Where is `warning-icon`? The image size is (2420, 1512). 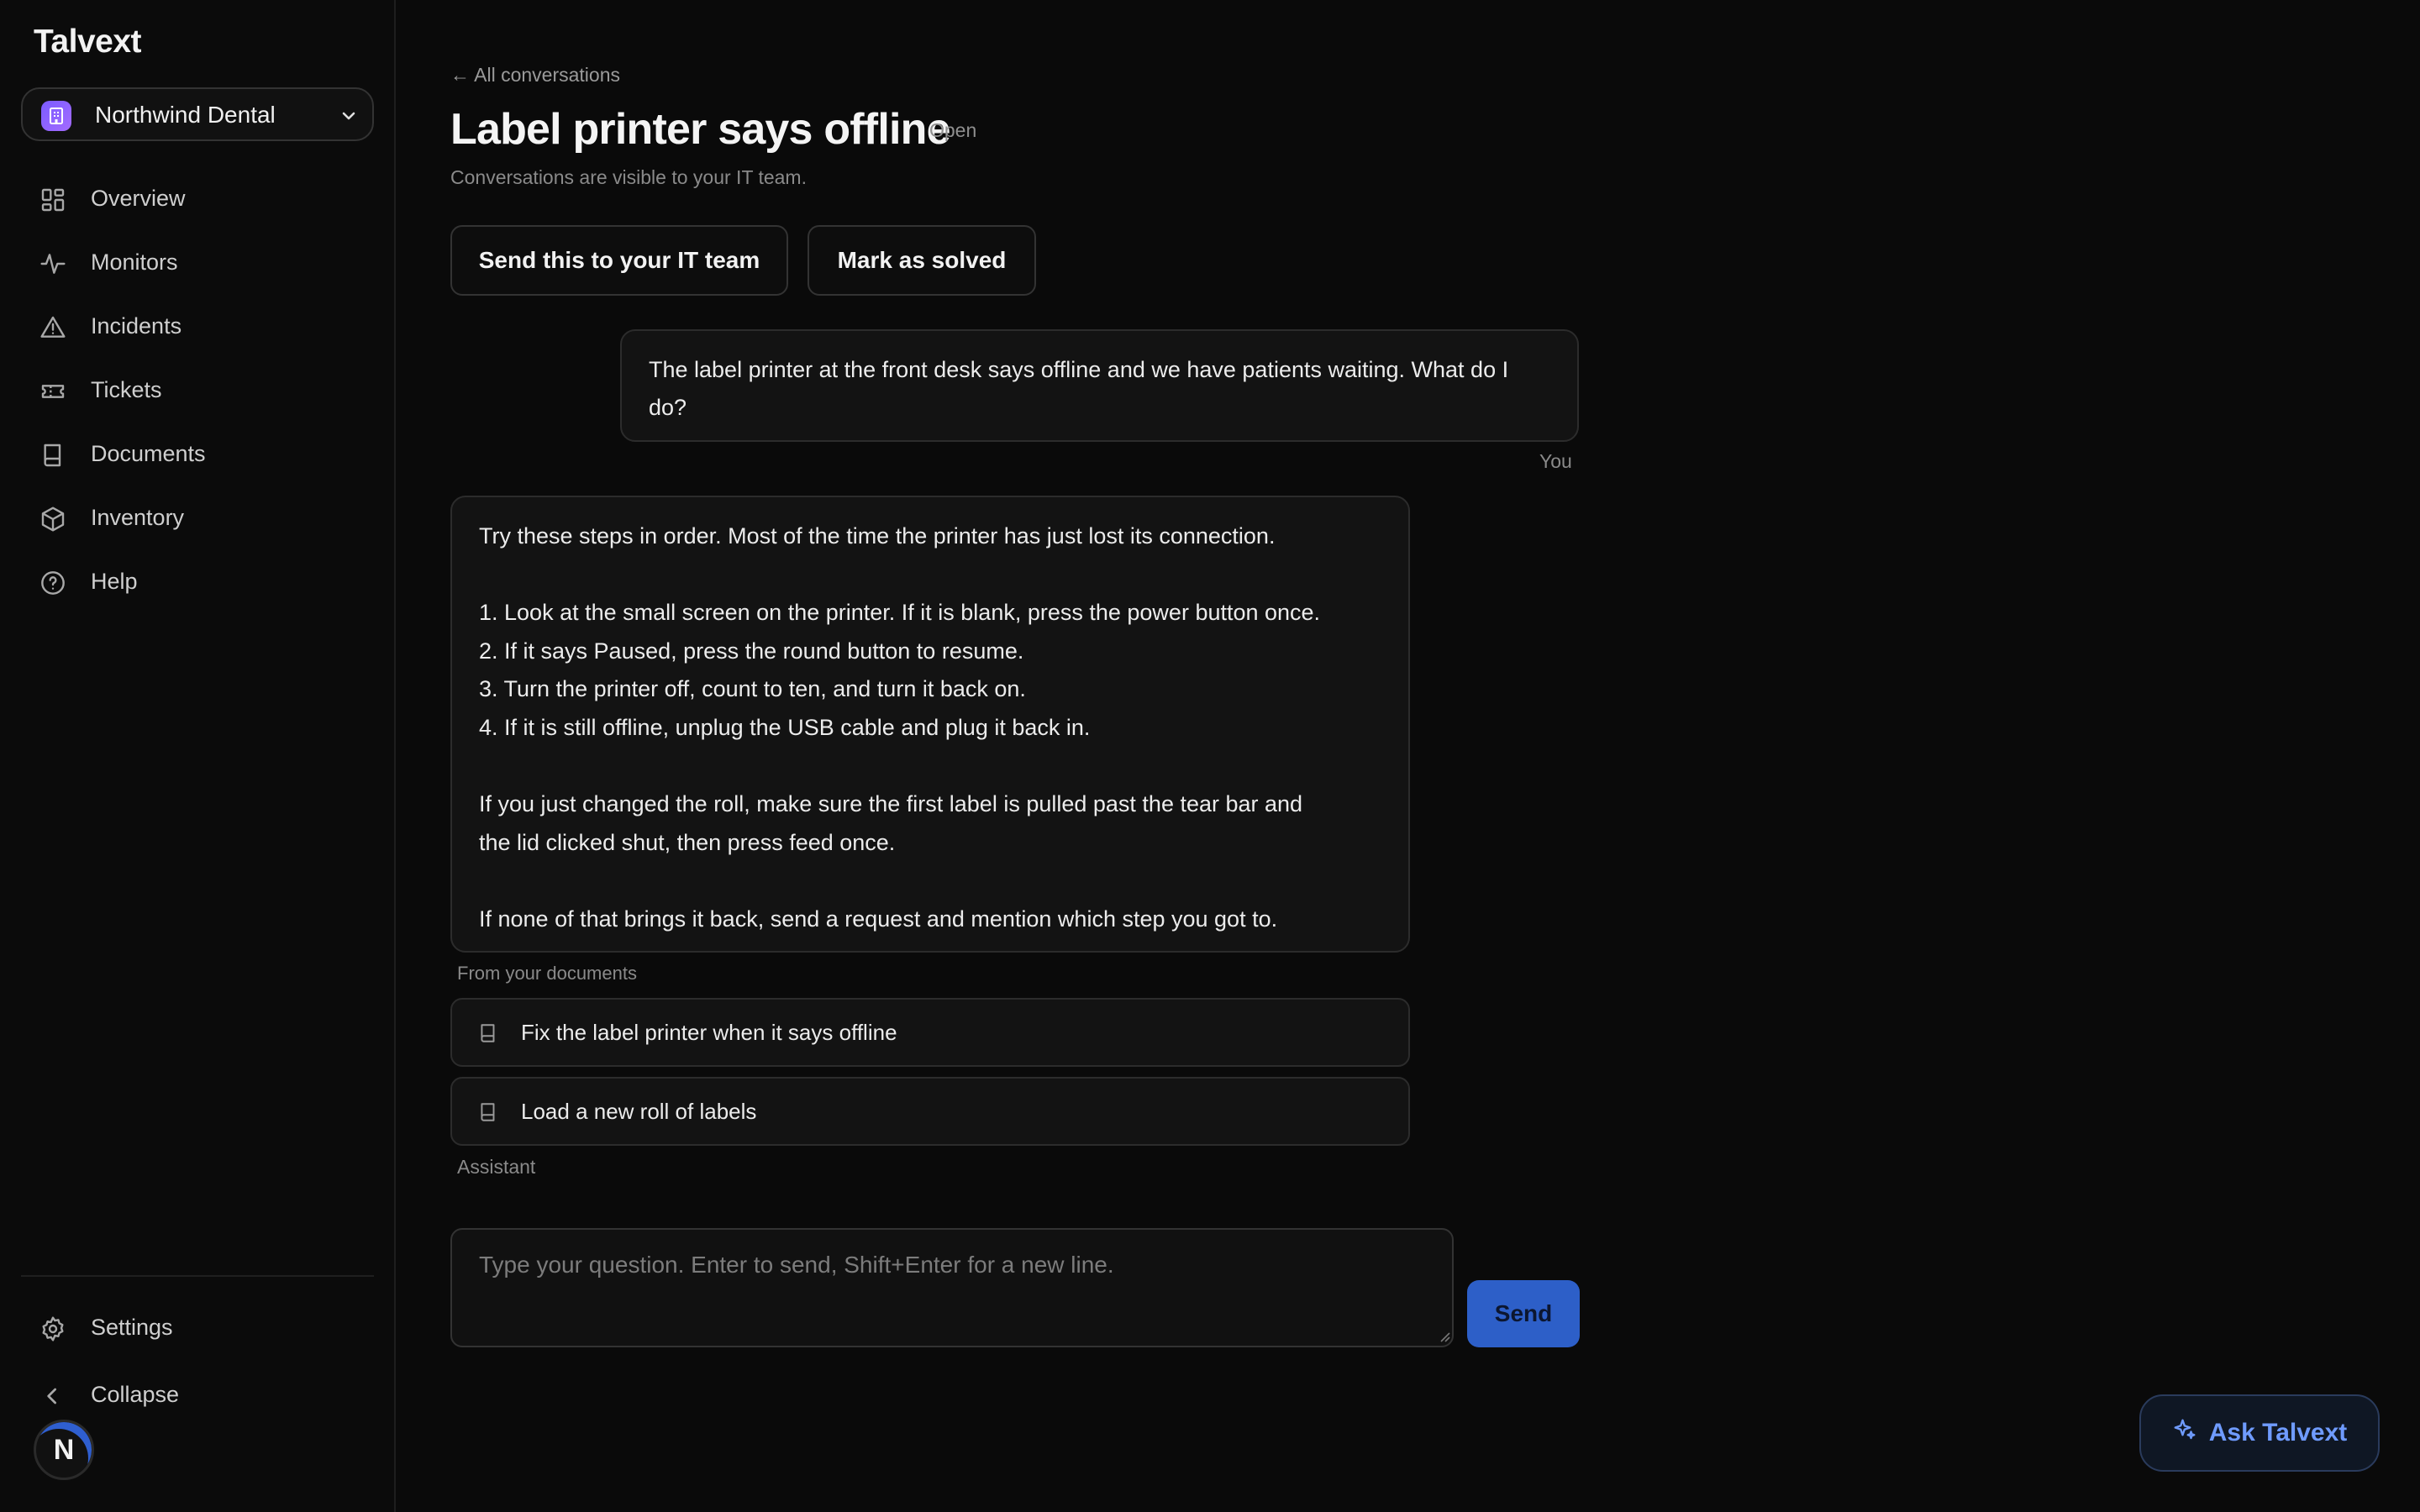
warning-icon is located at coordinates (52, 327).